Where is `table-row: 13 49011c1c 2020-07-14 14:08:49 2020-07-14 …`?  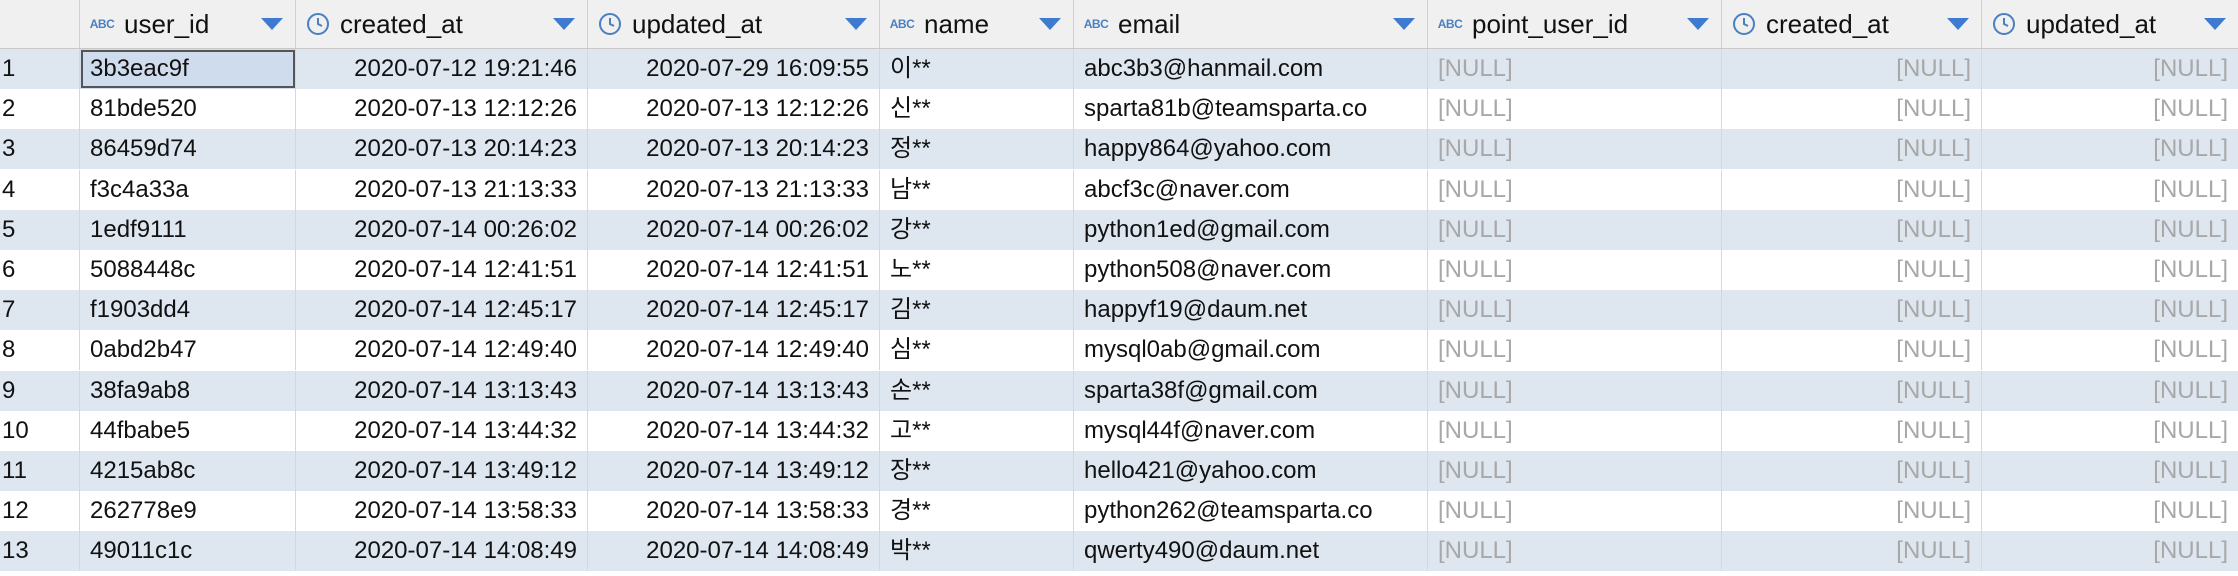 table-row: 13 49011c1c 2020-07-14 14:08:49 2020-07-14 … is located at coordinates (1119, 551).